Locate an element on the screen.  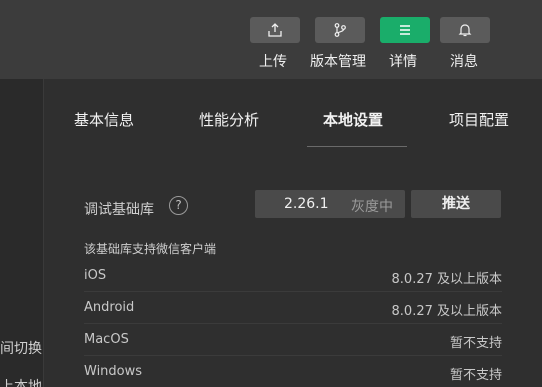
lib-channel-badge: 灰度中 is located at coordinates (372, 207).